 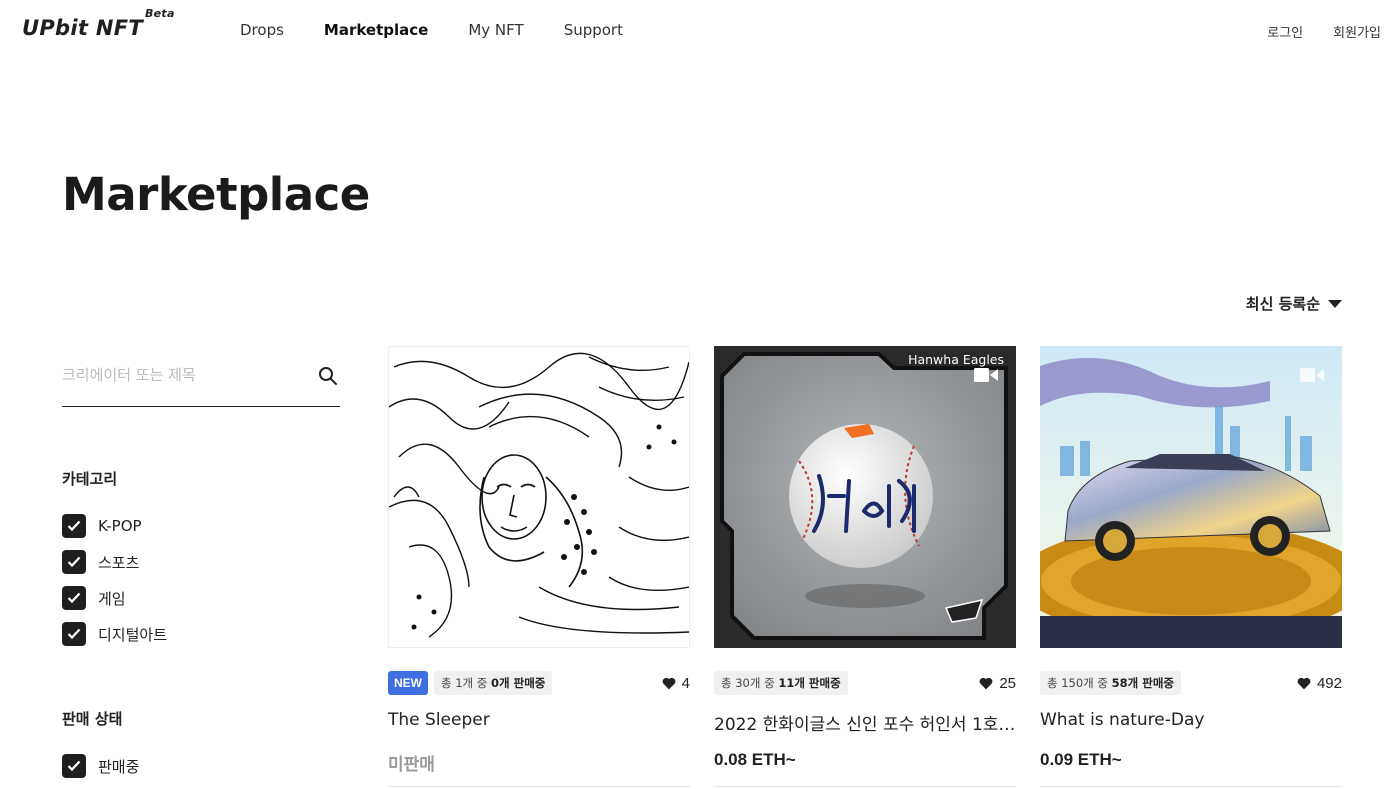 I want to click on card-title: What is nature-Day, so click(x=1191, y=720).